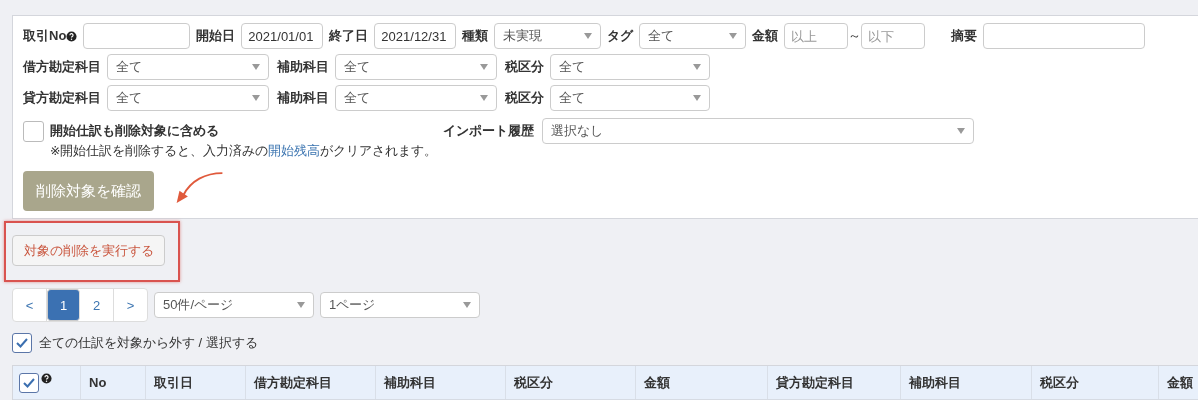 This screenshot has width=1198, height=400. What do you see at coordinates (97, 305) in the screenshot?
I see `page-link: 2` at bounding box center [97, 305].